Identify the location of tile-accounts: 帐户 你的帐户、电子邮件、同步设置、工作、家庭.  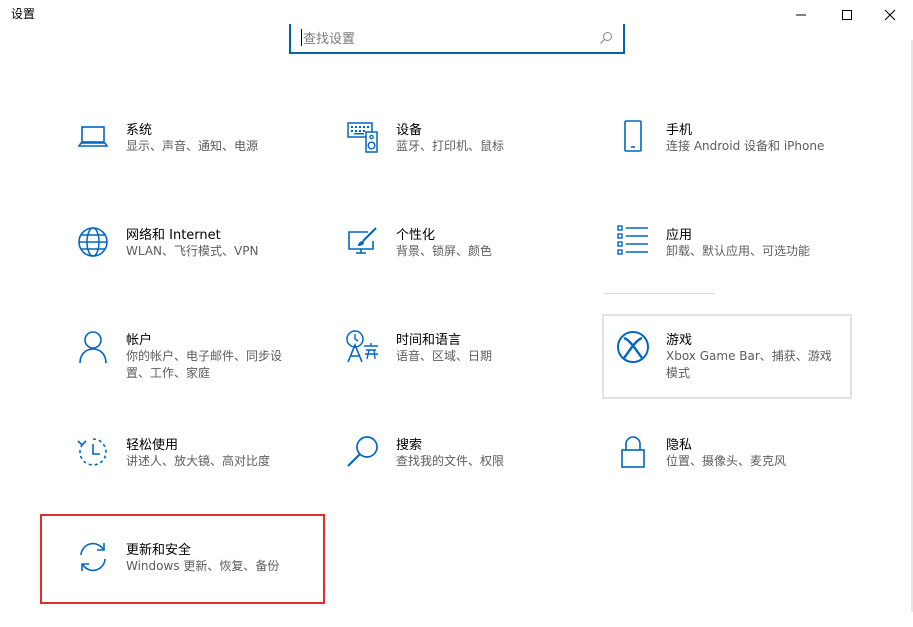
(190, 359).